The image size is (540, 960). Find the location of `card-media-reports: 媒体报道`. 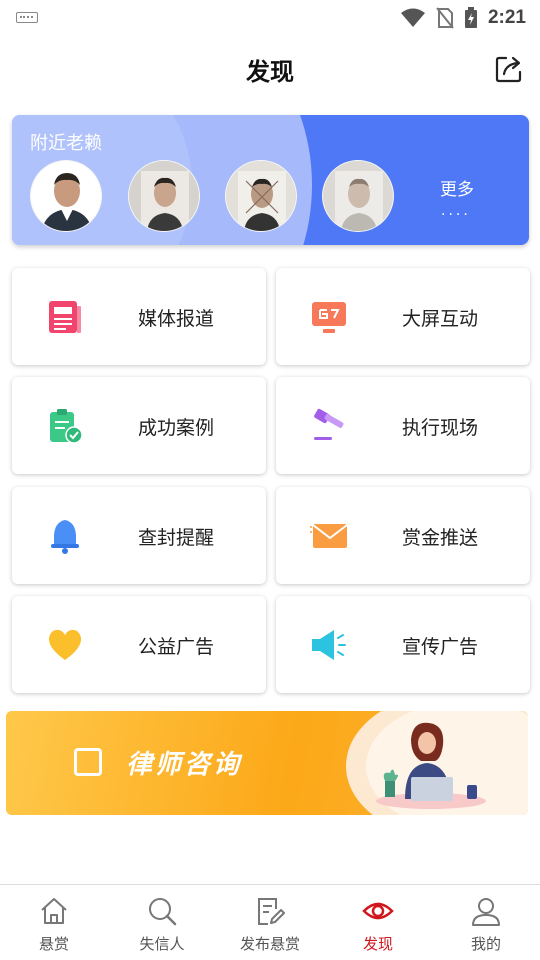

card-media-reports: 媒体报道 is located at coordinates (139, 316).